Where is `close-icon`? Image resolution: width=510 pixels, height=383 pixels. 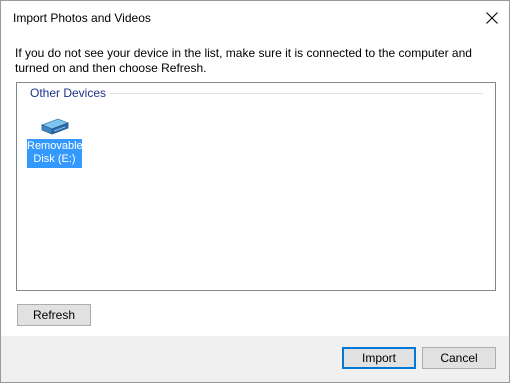
close-icon is located at coordinates (492, 18).